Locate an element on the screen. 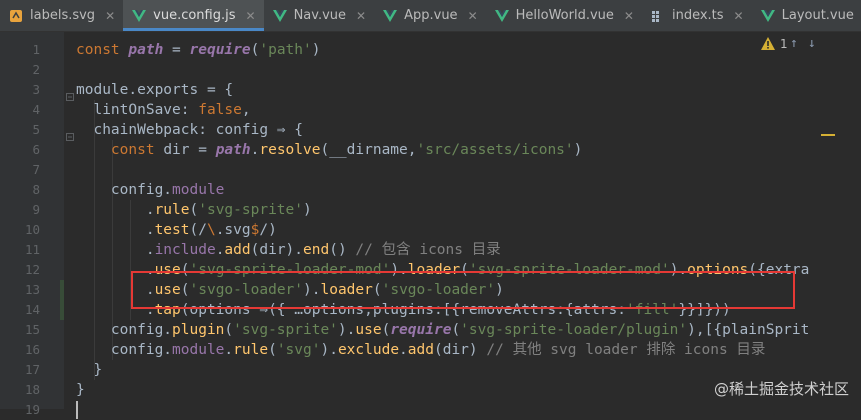 The width and height of the screenshot is (861, 420). code-token: ). is located at coordinates (346, 330).